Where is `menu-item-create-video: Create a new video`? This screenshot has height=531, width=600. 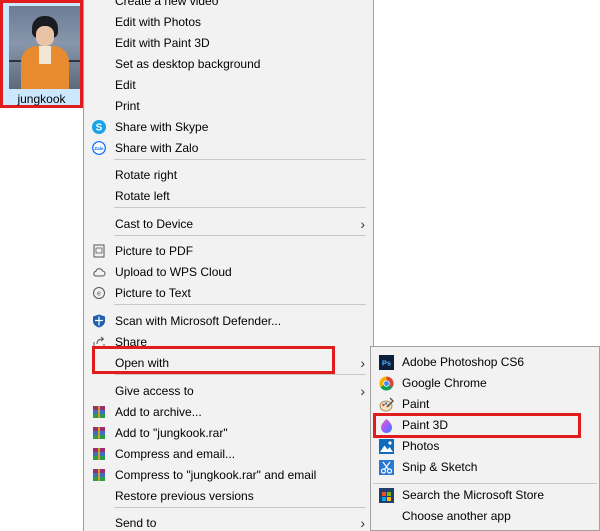
menu-item-create-video: Create a new video is located at coordinates (228, 6).